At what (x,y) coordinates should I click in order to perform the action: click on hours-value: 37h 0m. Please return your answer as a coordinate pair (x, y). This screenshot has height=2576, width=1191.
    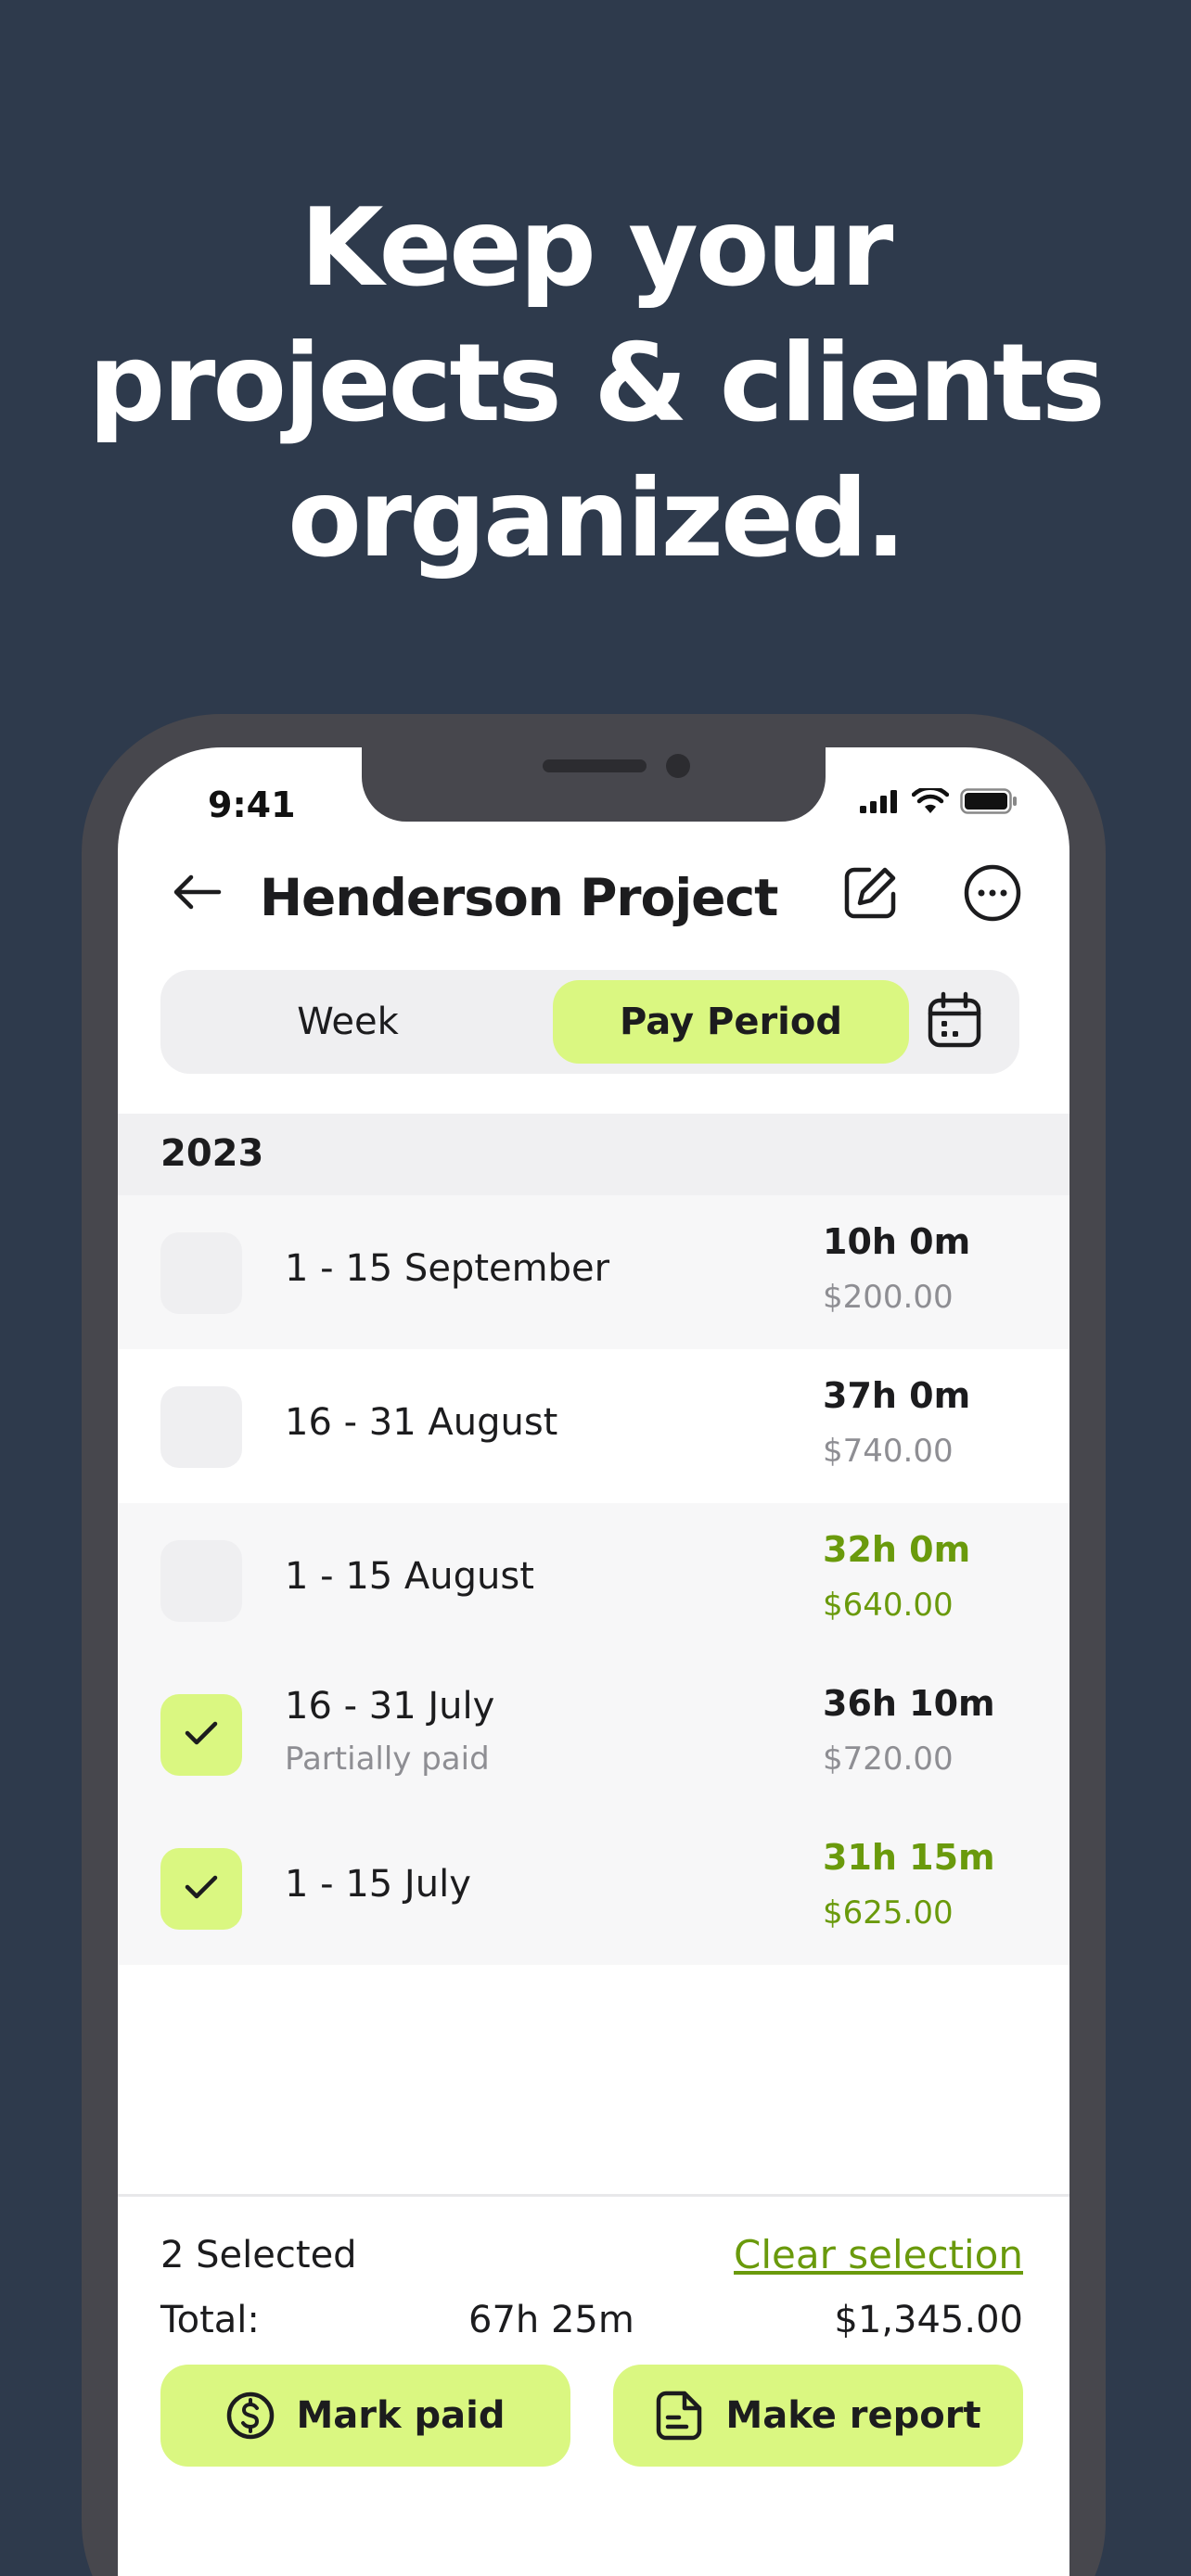
    Looking at the image, I should click on (897, 1396).